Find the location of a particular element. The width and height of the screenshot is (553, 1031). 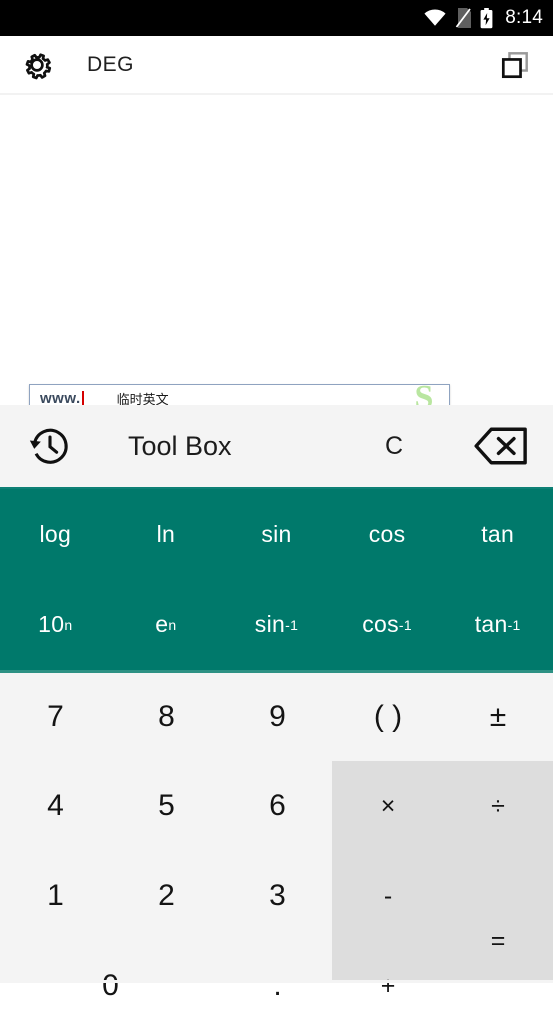

sci-key-ln: ln is located at coordinates (166, 534).